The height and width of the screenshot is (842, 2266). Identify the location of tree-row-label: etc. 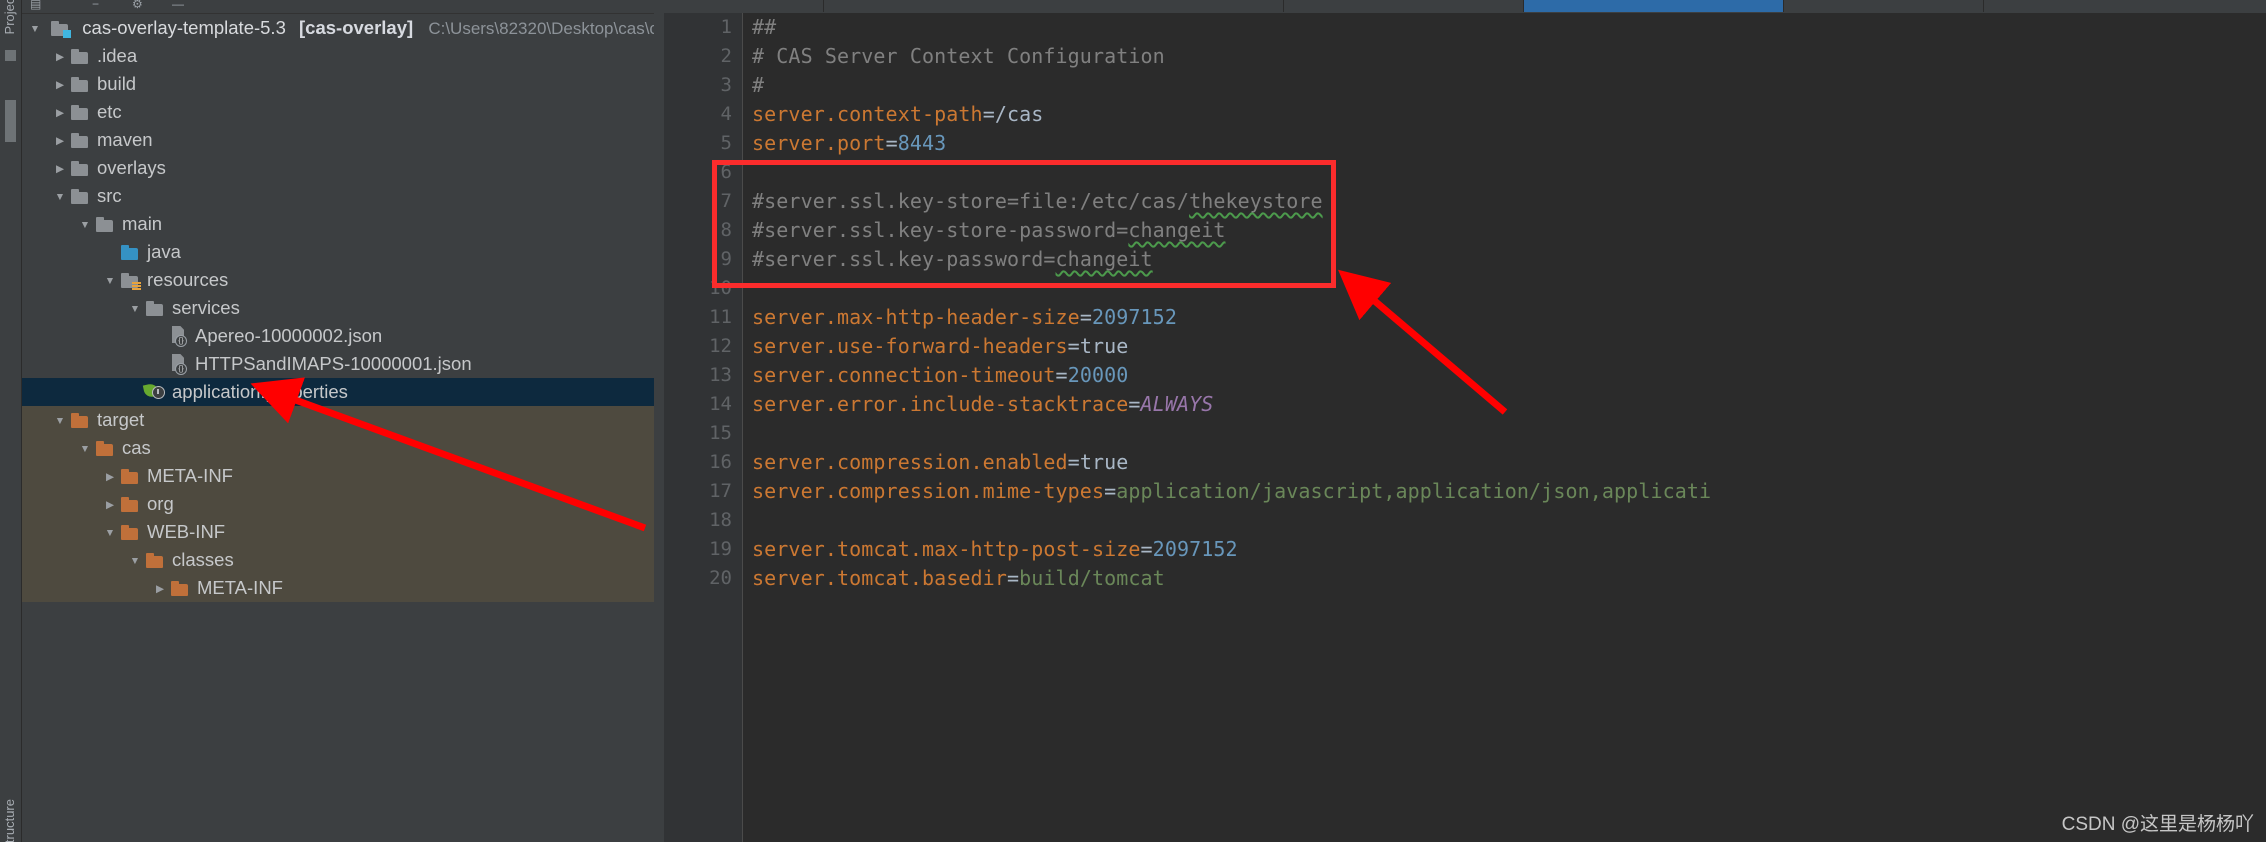
(109, 111).